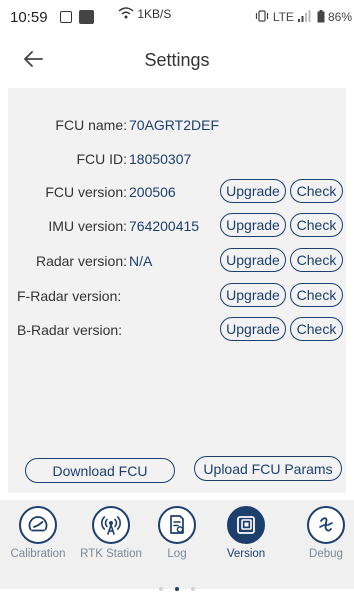 The image size is (354, 596). What do you see at coordinates (91, 125) in the screenshot?
I see `fcu-name-label: FCU name:` at bounding box center [91, 125].